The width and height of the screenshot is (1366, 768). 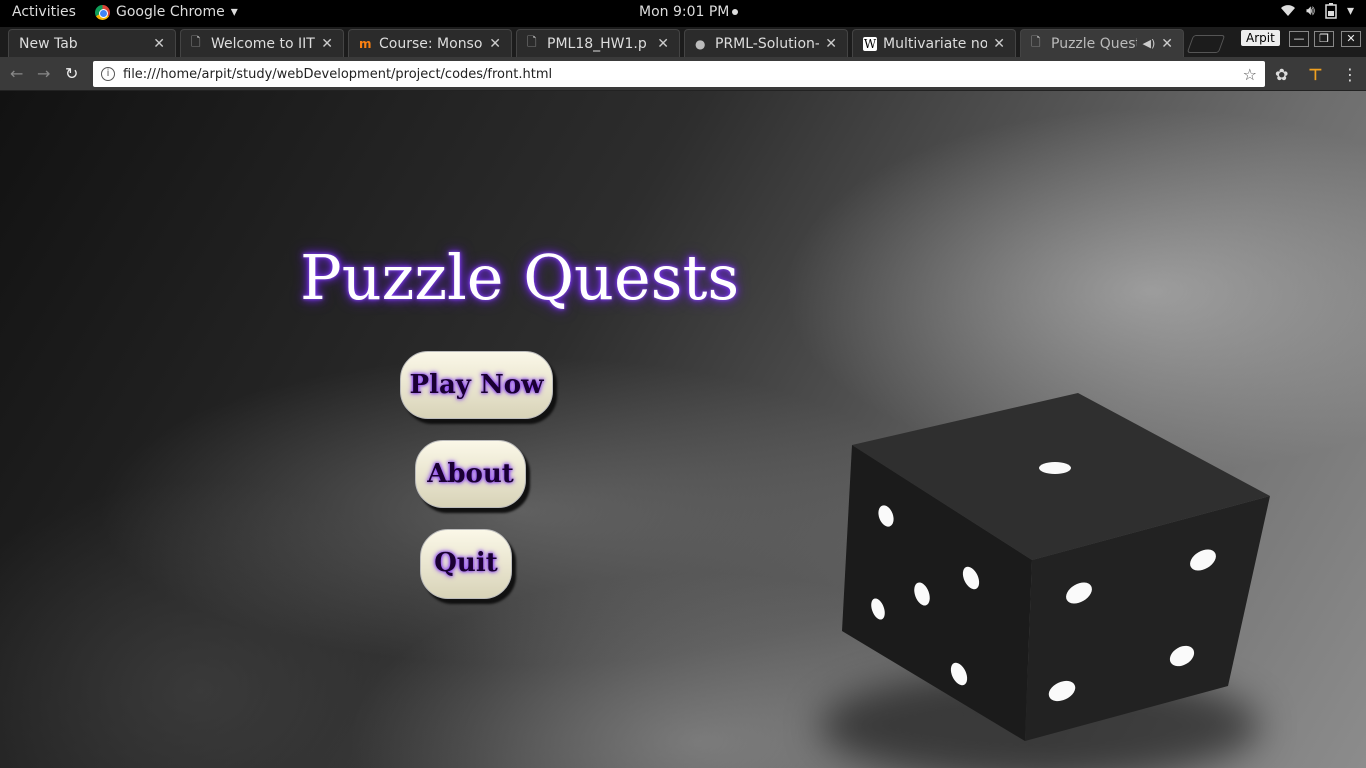 I want to click on close-window-icon: ✕, so click(x=1351, y=39).